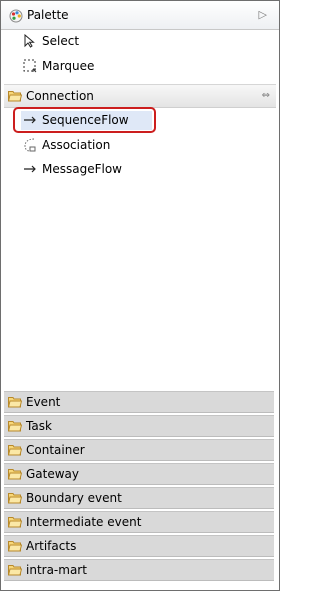 The width and height of the screenshot is (320, 591). Describe the element at coordinates (48, 15) in the screenshot. I see `palette-title: Palette` at that location.